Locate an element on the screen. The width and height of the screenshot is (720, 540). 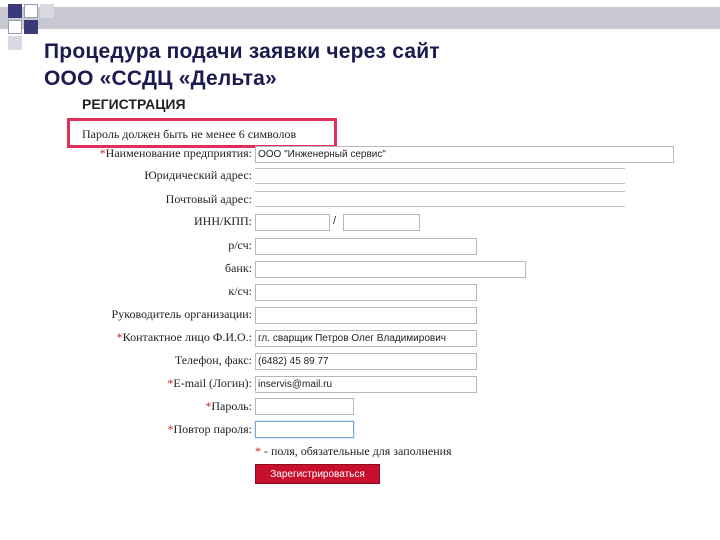
password-repeat-label: *Повтор пароля: is located at coordinates (209, 429).